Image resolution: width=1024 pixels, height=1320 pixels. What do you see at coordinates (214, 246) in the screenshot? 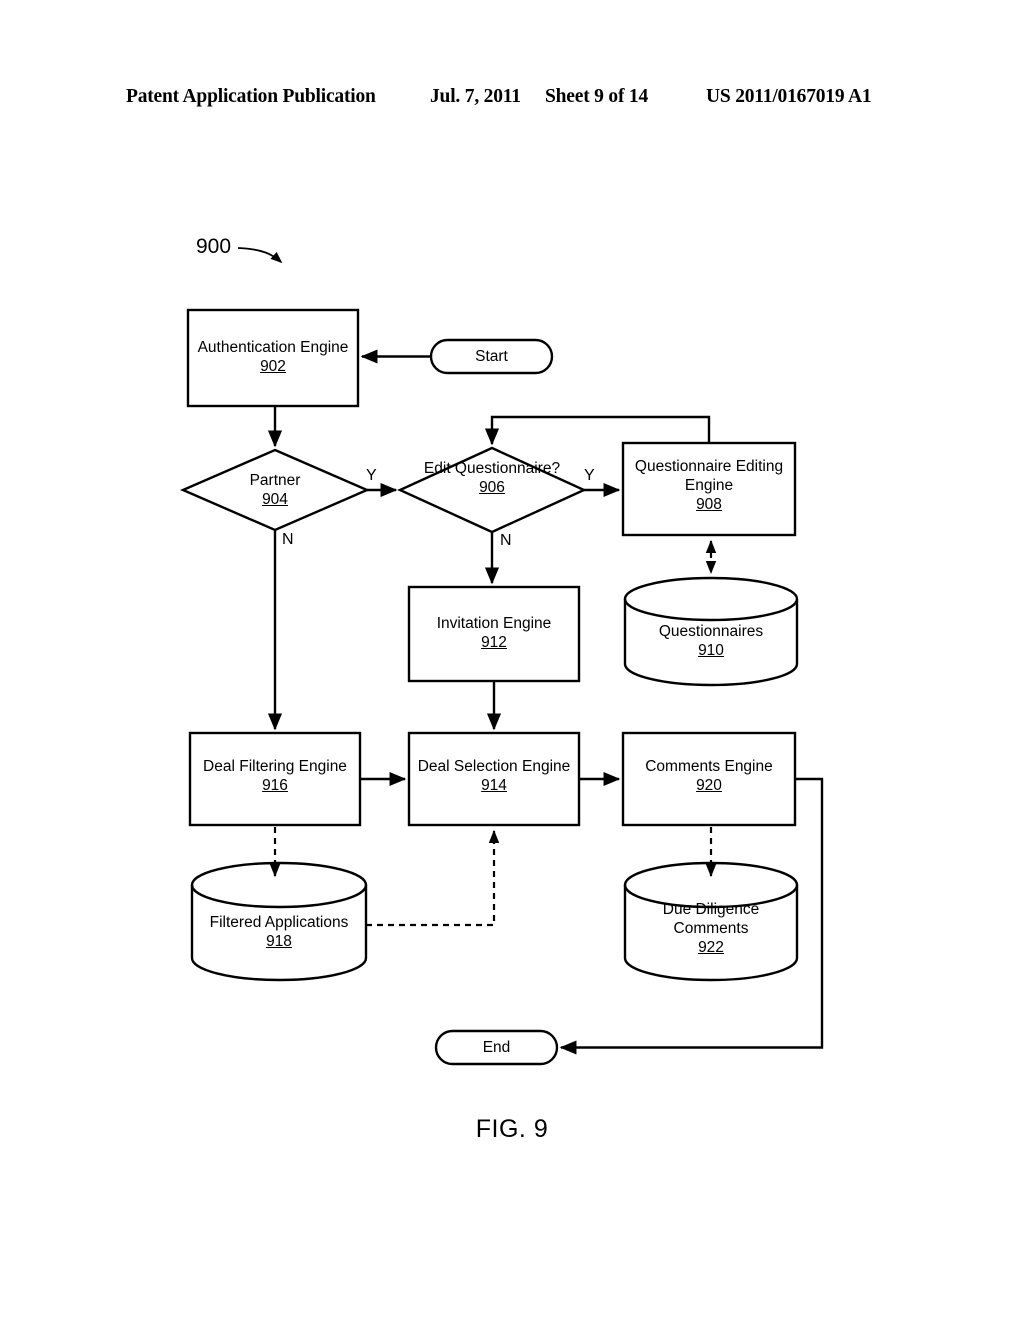
I see `figure-reference-numeral: 900` at bounding box center [214, 246].